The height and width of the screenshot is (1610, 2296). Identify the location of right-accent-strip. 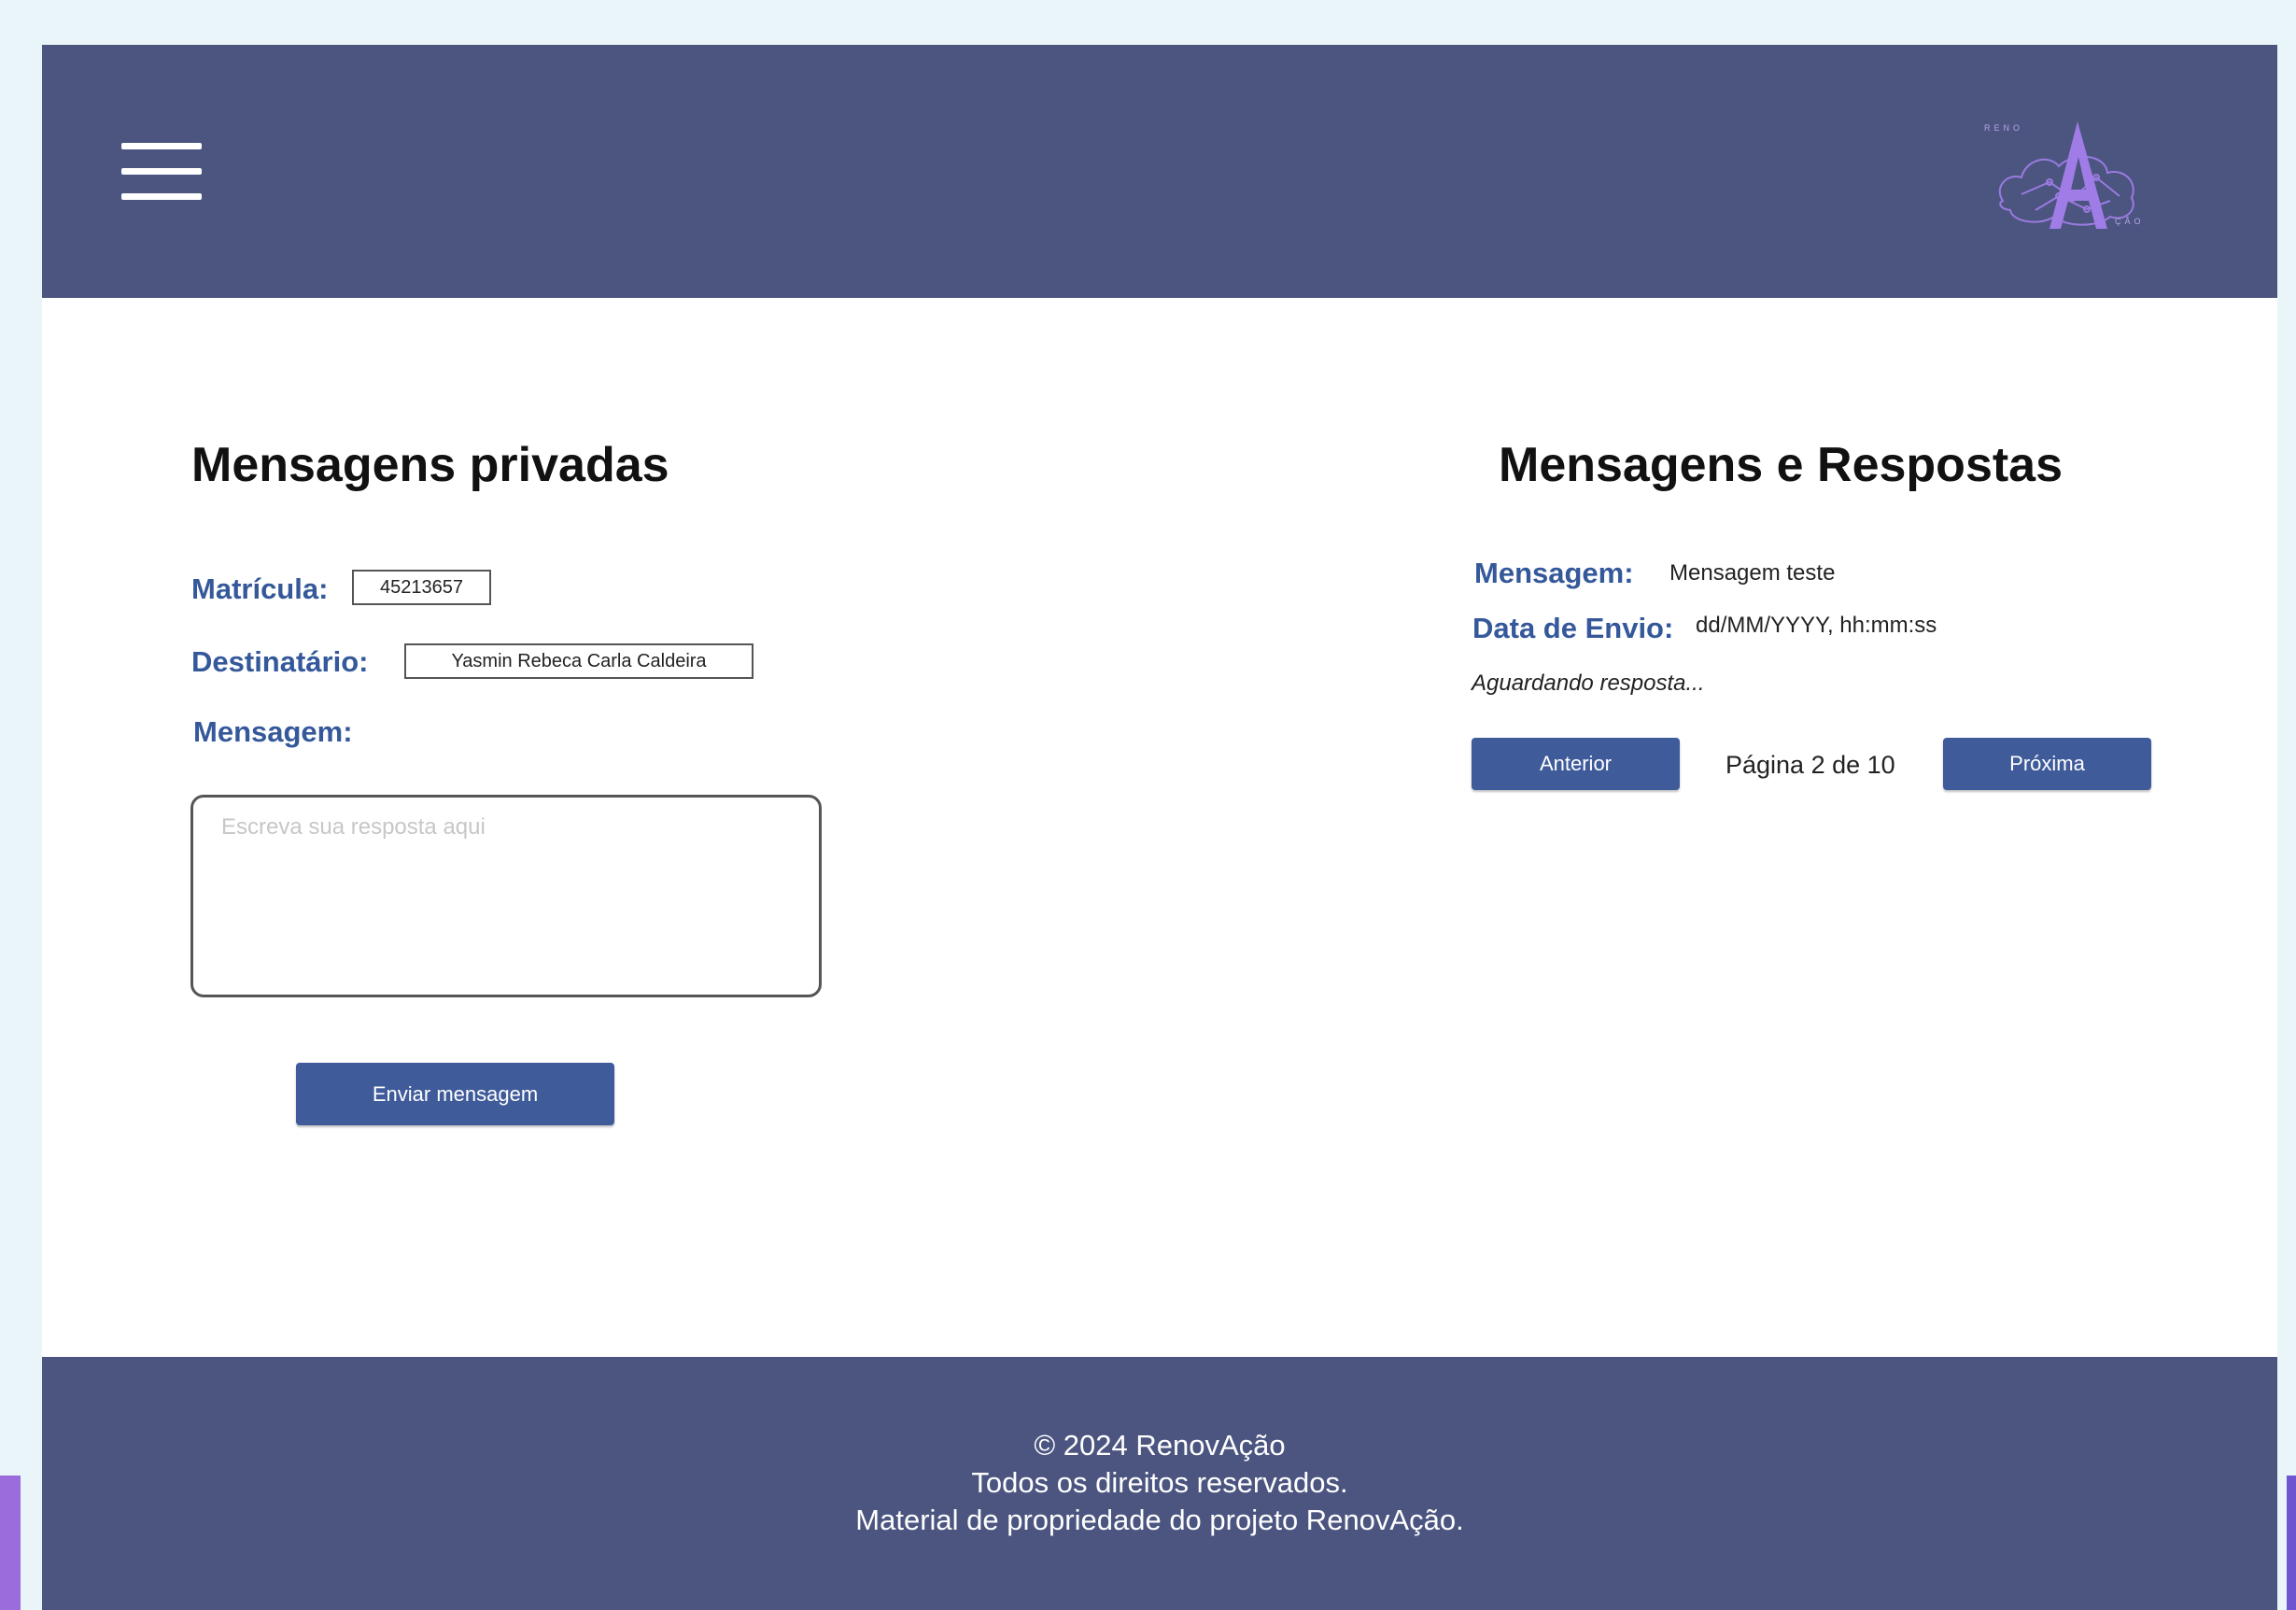
(2292, 1543).